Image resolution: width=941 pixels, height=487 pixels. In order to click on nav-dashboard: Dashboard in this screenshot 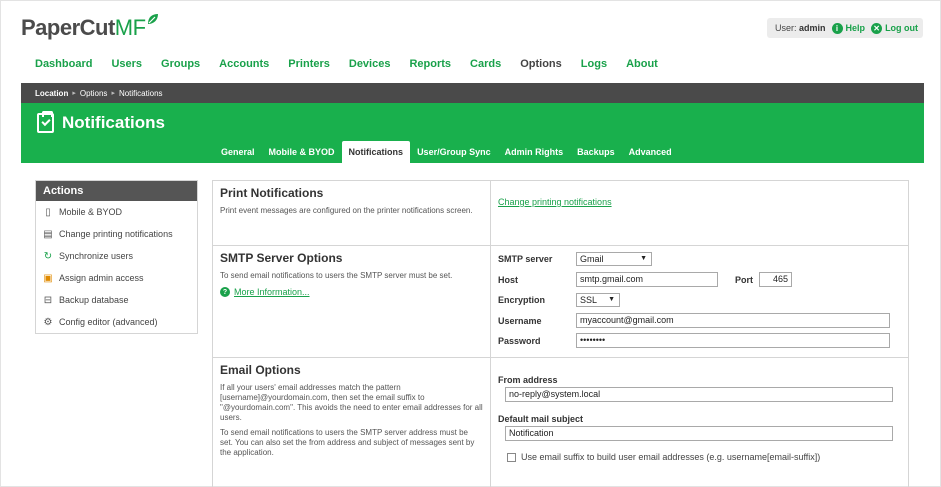, I will do `click(63, 69)`.